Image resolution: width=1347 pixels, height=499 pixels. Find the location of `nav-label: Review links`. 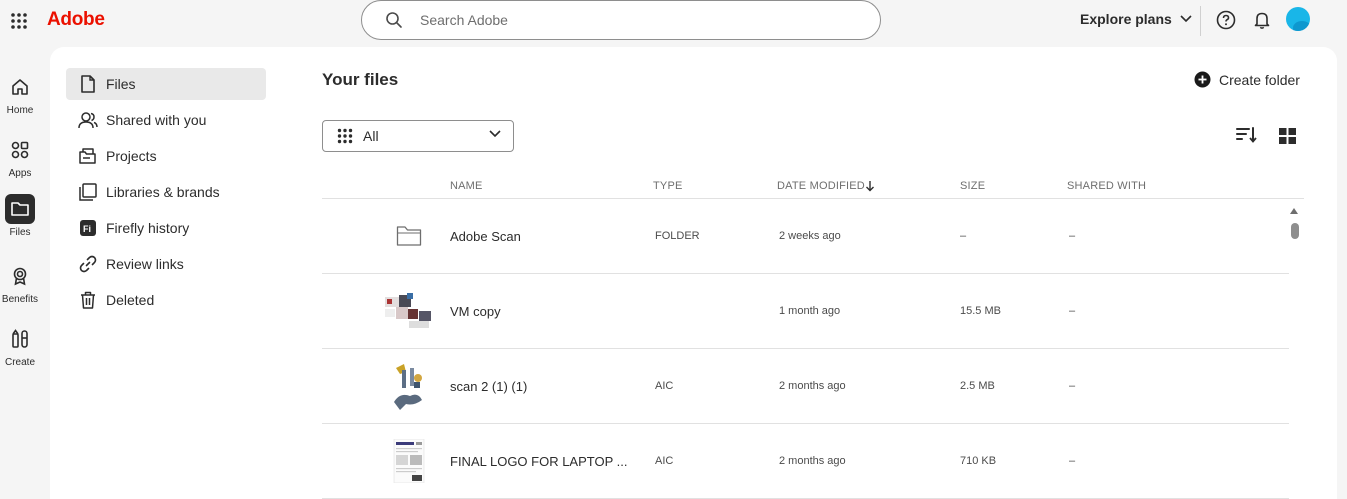

nav-label: Review links is located at coordinates (145, 264).